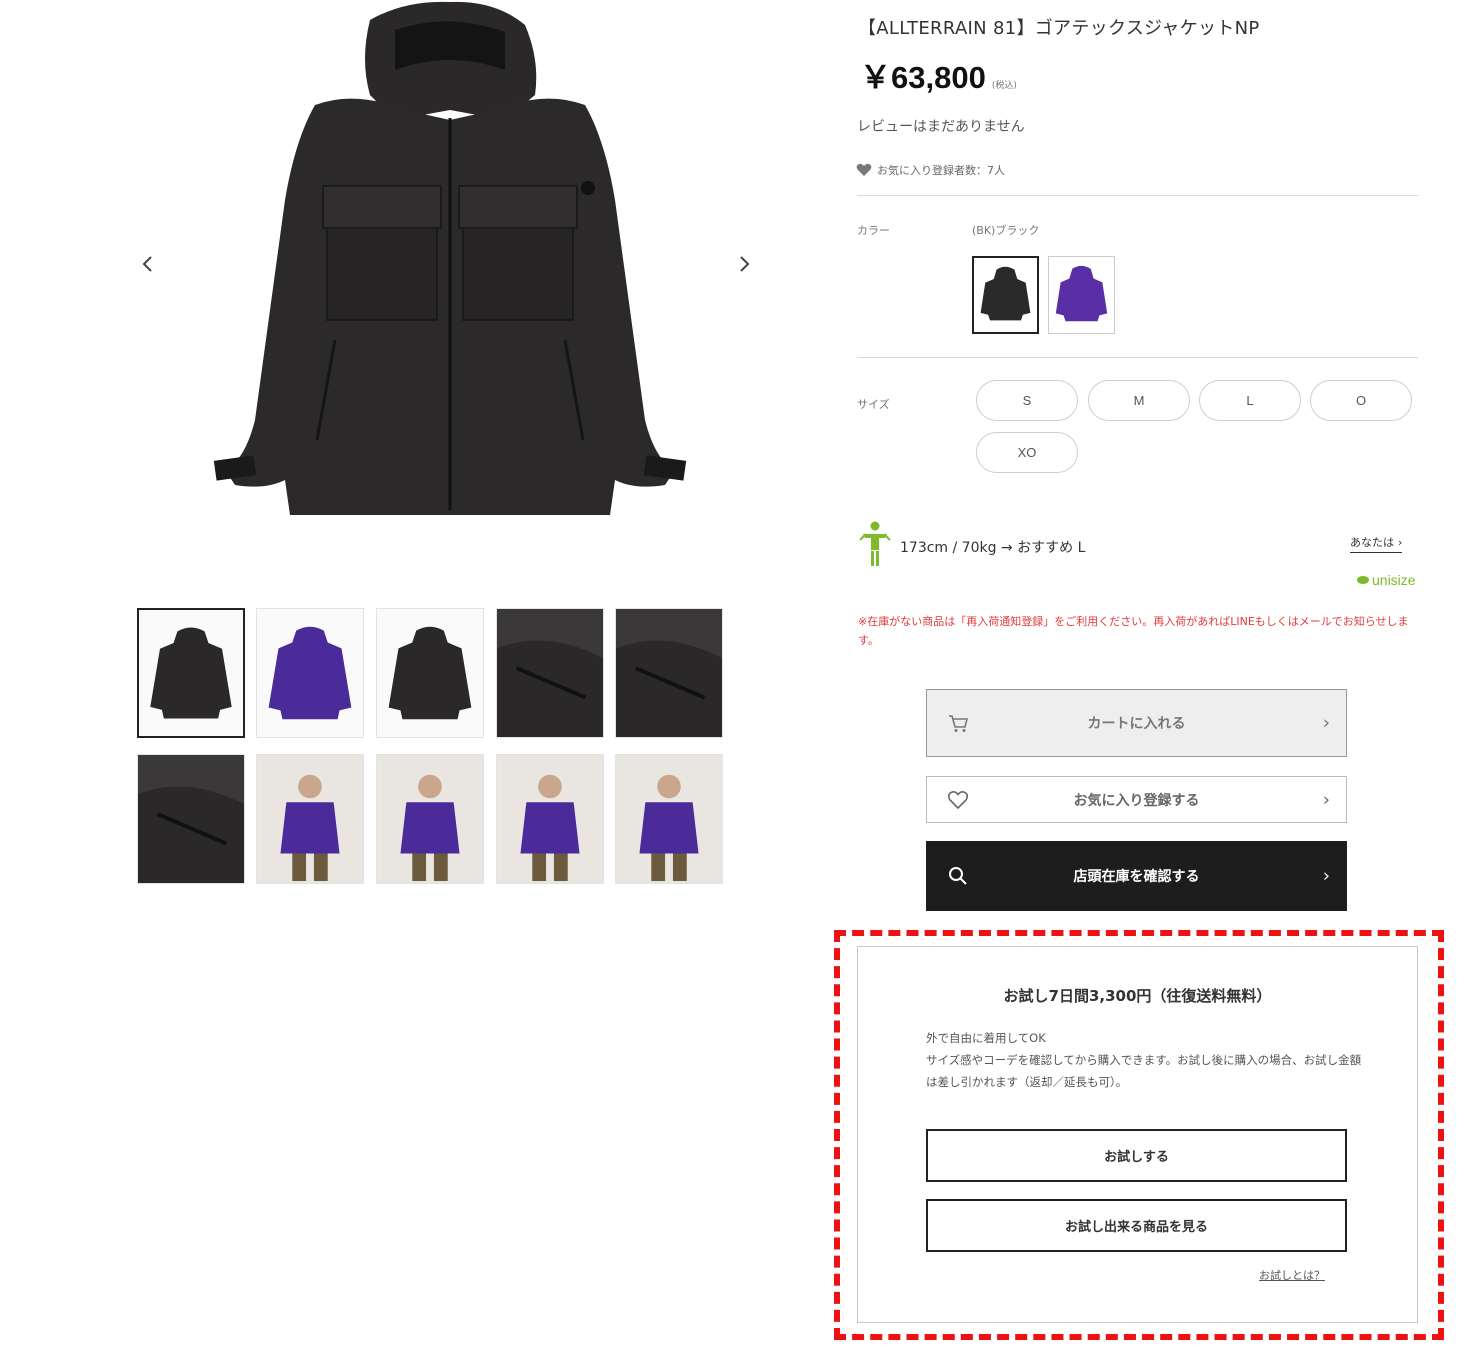 This screenshot has width=1476, height=1350. What do you see at coordinates (1059, 28) in the screenshot?
I see `product-title: 【ALLTERRAIN 81】ゴアテックスジャケットNP` at bounding box center [1059, 28].